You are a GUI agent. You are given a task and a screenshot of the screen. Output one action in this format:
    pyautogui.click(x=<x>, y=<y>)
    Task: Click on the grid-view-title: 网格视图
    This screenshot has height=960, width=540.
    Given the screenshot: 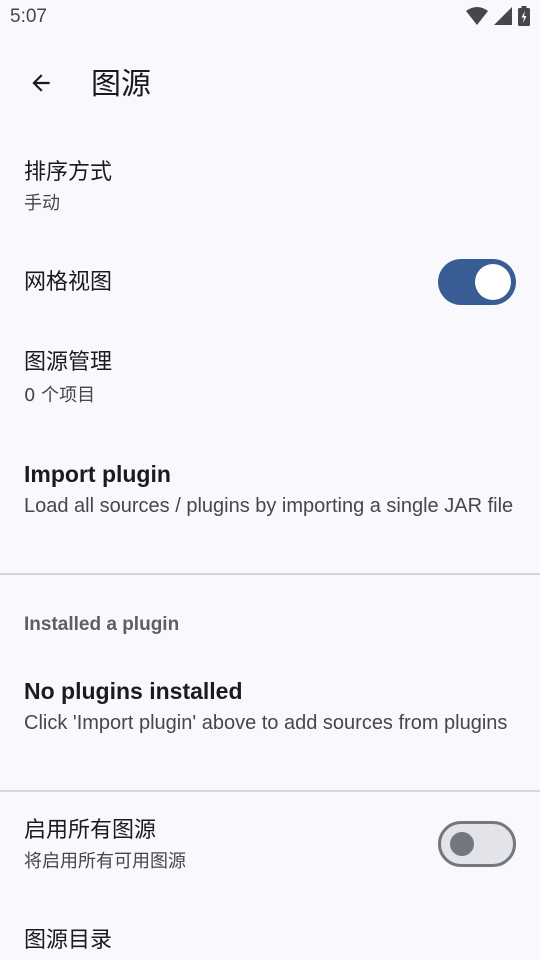 What is the action you would take?
    pyautogui.click(x=68, y=282)
    